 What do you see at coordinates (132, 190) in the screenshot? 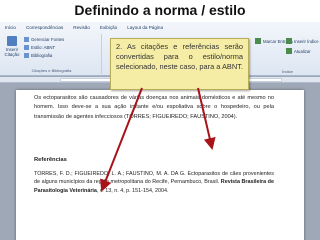
I see `reference-tail: , v. 13, n. 4, p. 151-154, 2004.` at bounding box center [132, 190].